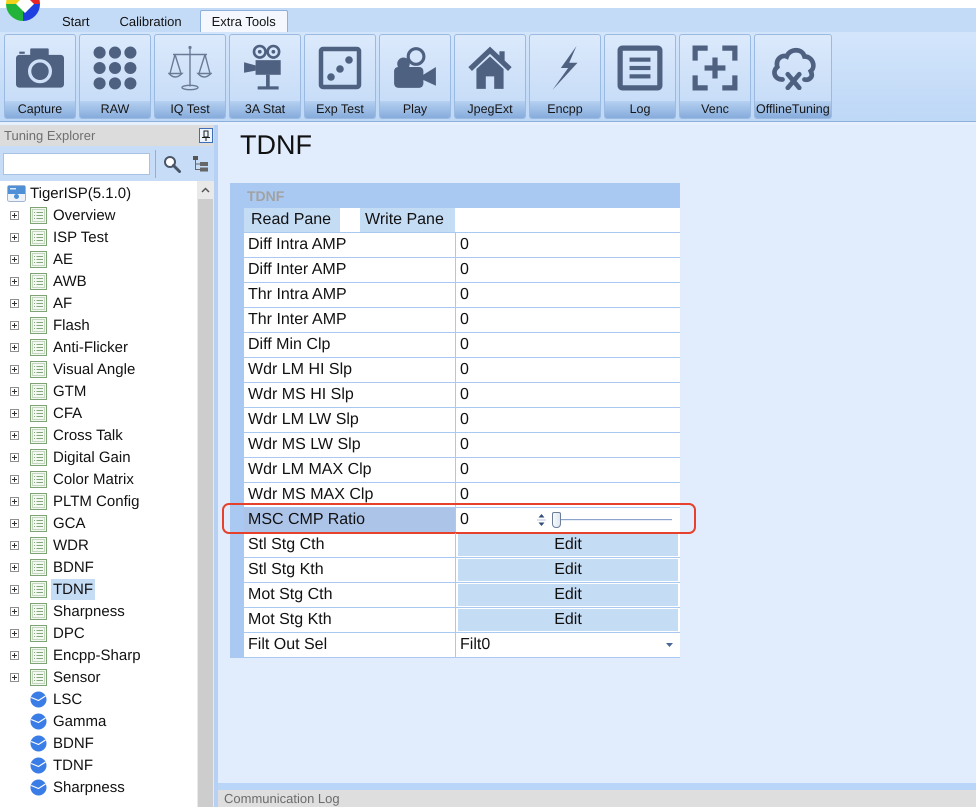 Image resolution: width=976 pixels, height=807 pixels. Describe the element at coordinates (93, 479) in the screenshot. I see `tree-item: Color Matrix` at that location.